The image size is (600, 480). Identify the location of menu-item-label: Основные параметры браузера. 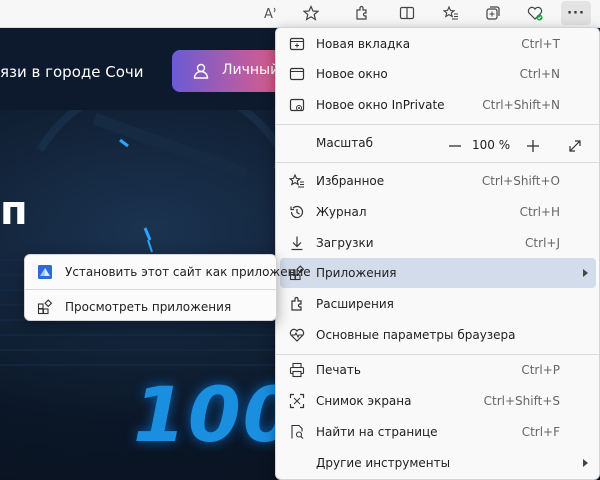
(416, 335).